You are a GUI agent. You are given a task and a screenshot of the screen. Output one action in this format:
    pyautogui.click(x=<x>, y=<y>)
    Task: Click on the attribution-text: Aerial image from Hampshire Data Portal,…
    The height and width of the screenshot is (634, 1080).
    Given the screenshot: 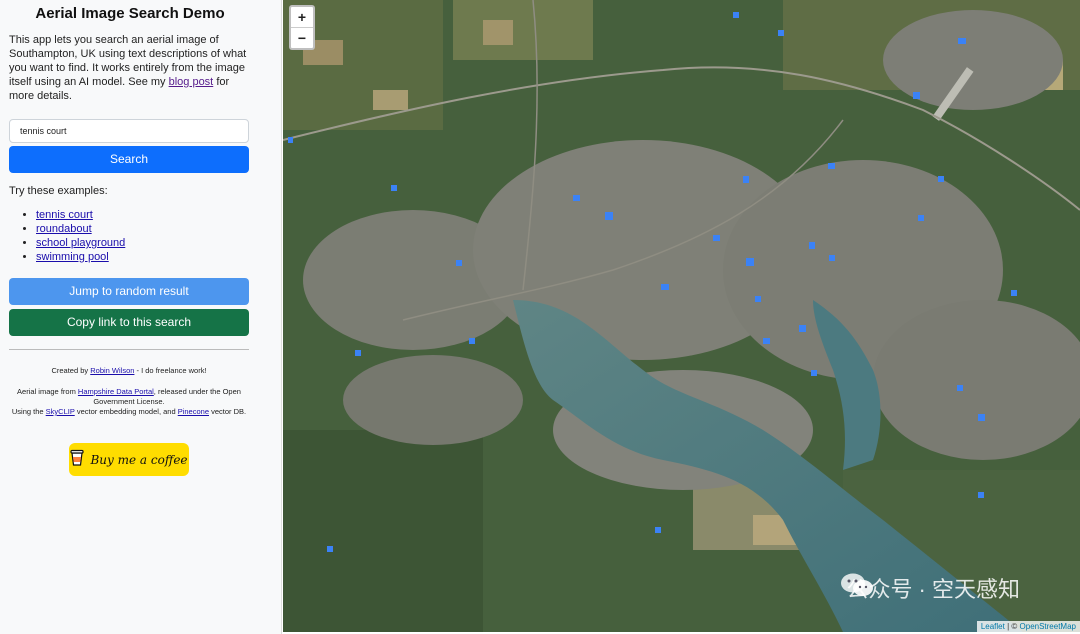 What is the action you would take?
    pyautogui.click(x=129, y=402)
    